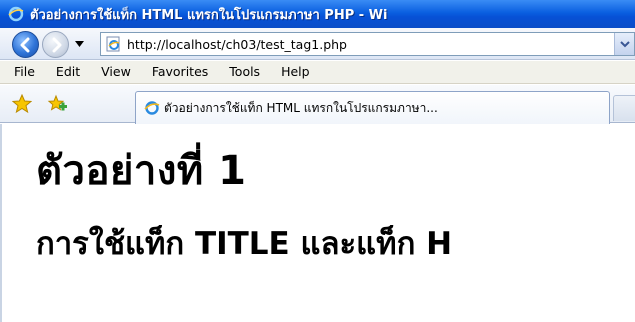 Image resolution: width=635 pixels, height=322 pixels. I want to click on menu-view: View, so click(116, 72).